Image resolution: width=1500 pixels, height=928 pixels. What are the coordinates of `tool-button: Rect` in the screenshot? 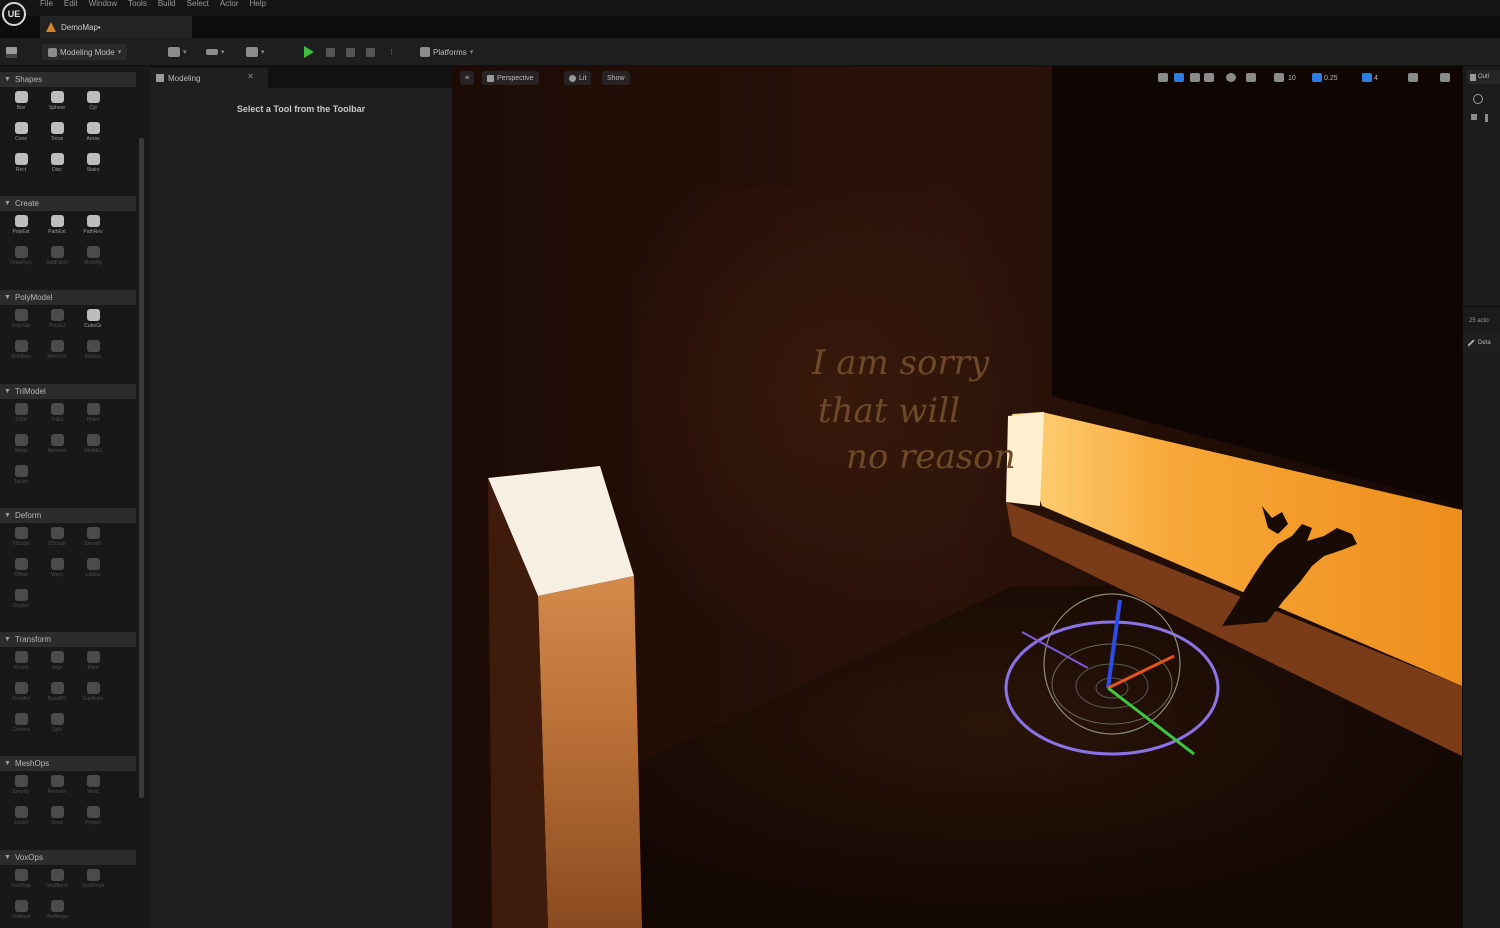 It's located at (21, 167).